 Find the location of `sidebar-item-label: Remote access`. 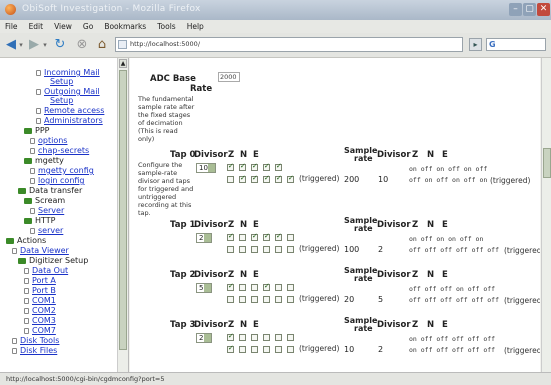

sidebar-item-label: Remote access is located at coordinates (74, 110).